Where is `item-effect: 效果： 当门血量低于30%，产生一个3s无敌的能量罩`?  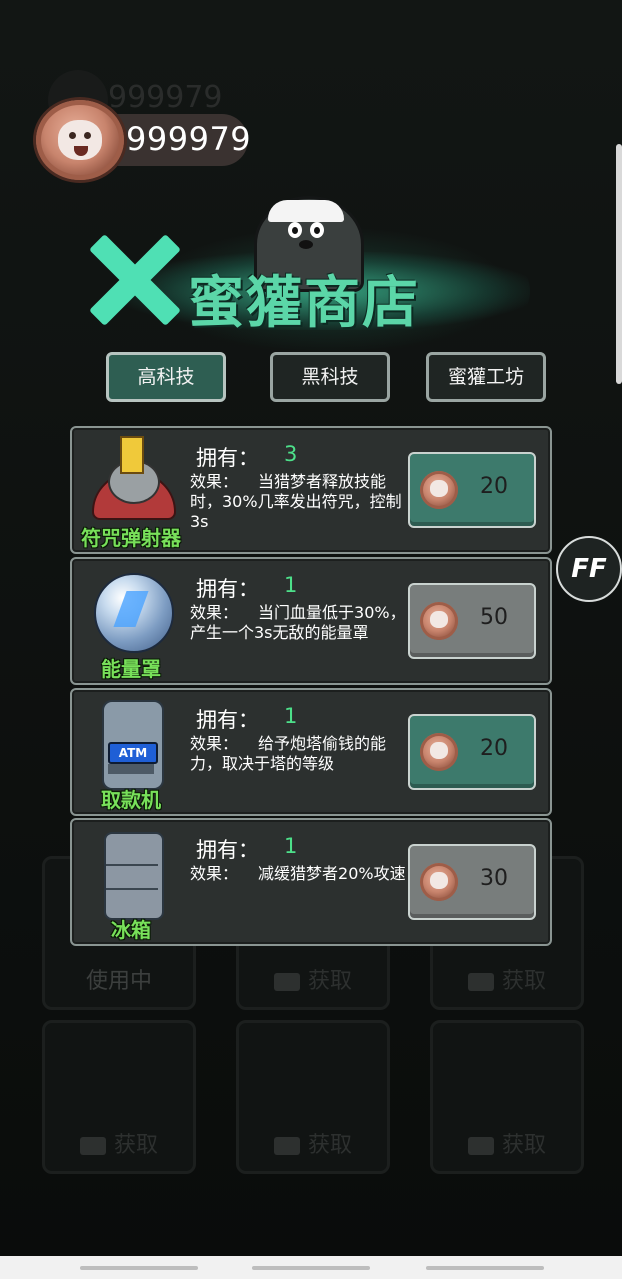
item-effect: 效果： 当门血量低于30%，产生一个3s无敌的能量罩 is located at coordinates (298, 623).